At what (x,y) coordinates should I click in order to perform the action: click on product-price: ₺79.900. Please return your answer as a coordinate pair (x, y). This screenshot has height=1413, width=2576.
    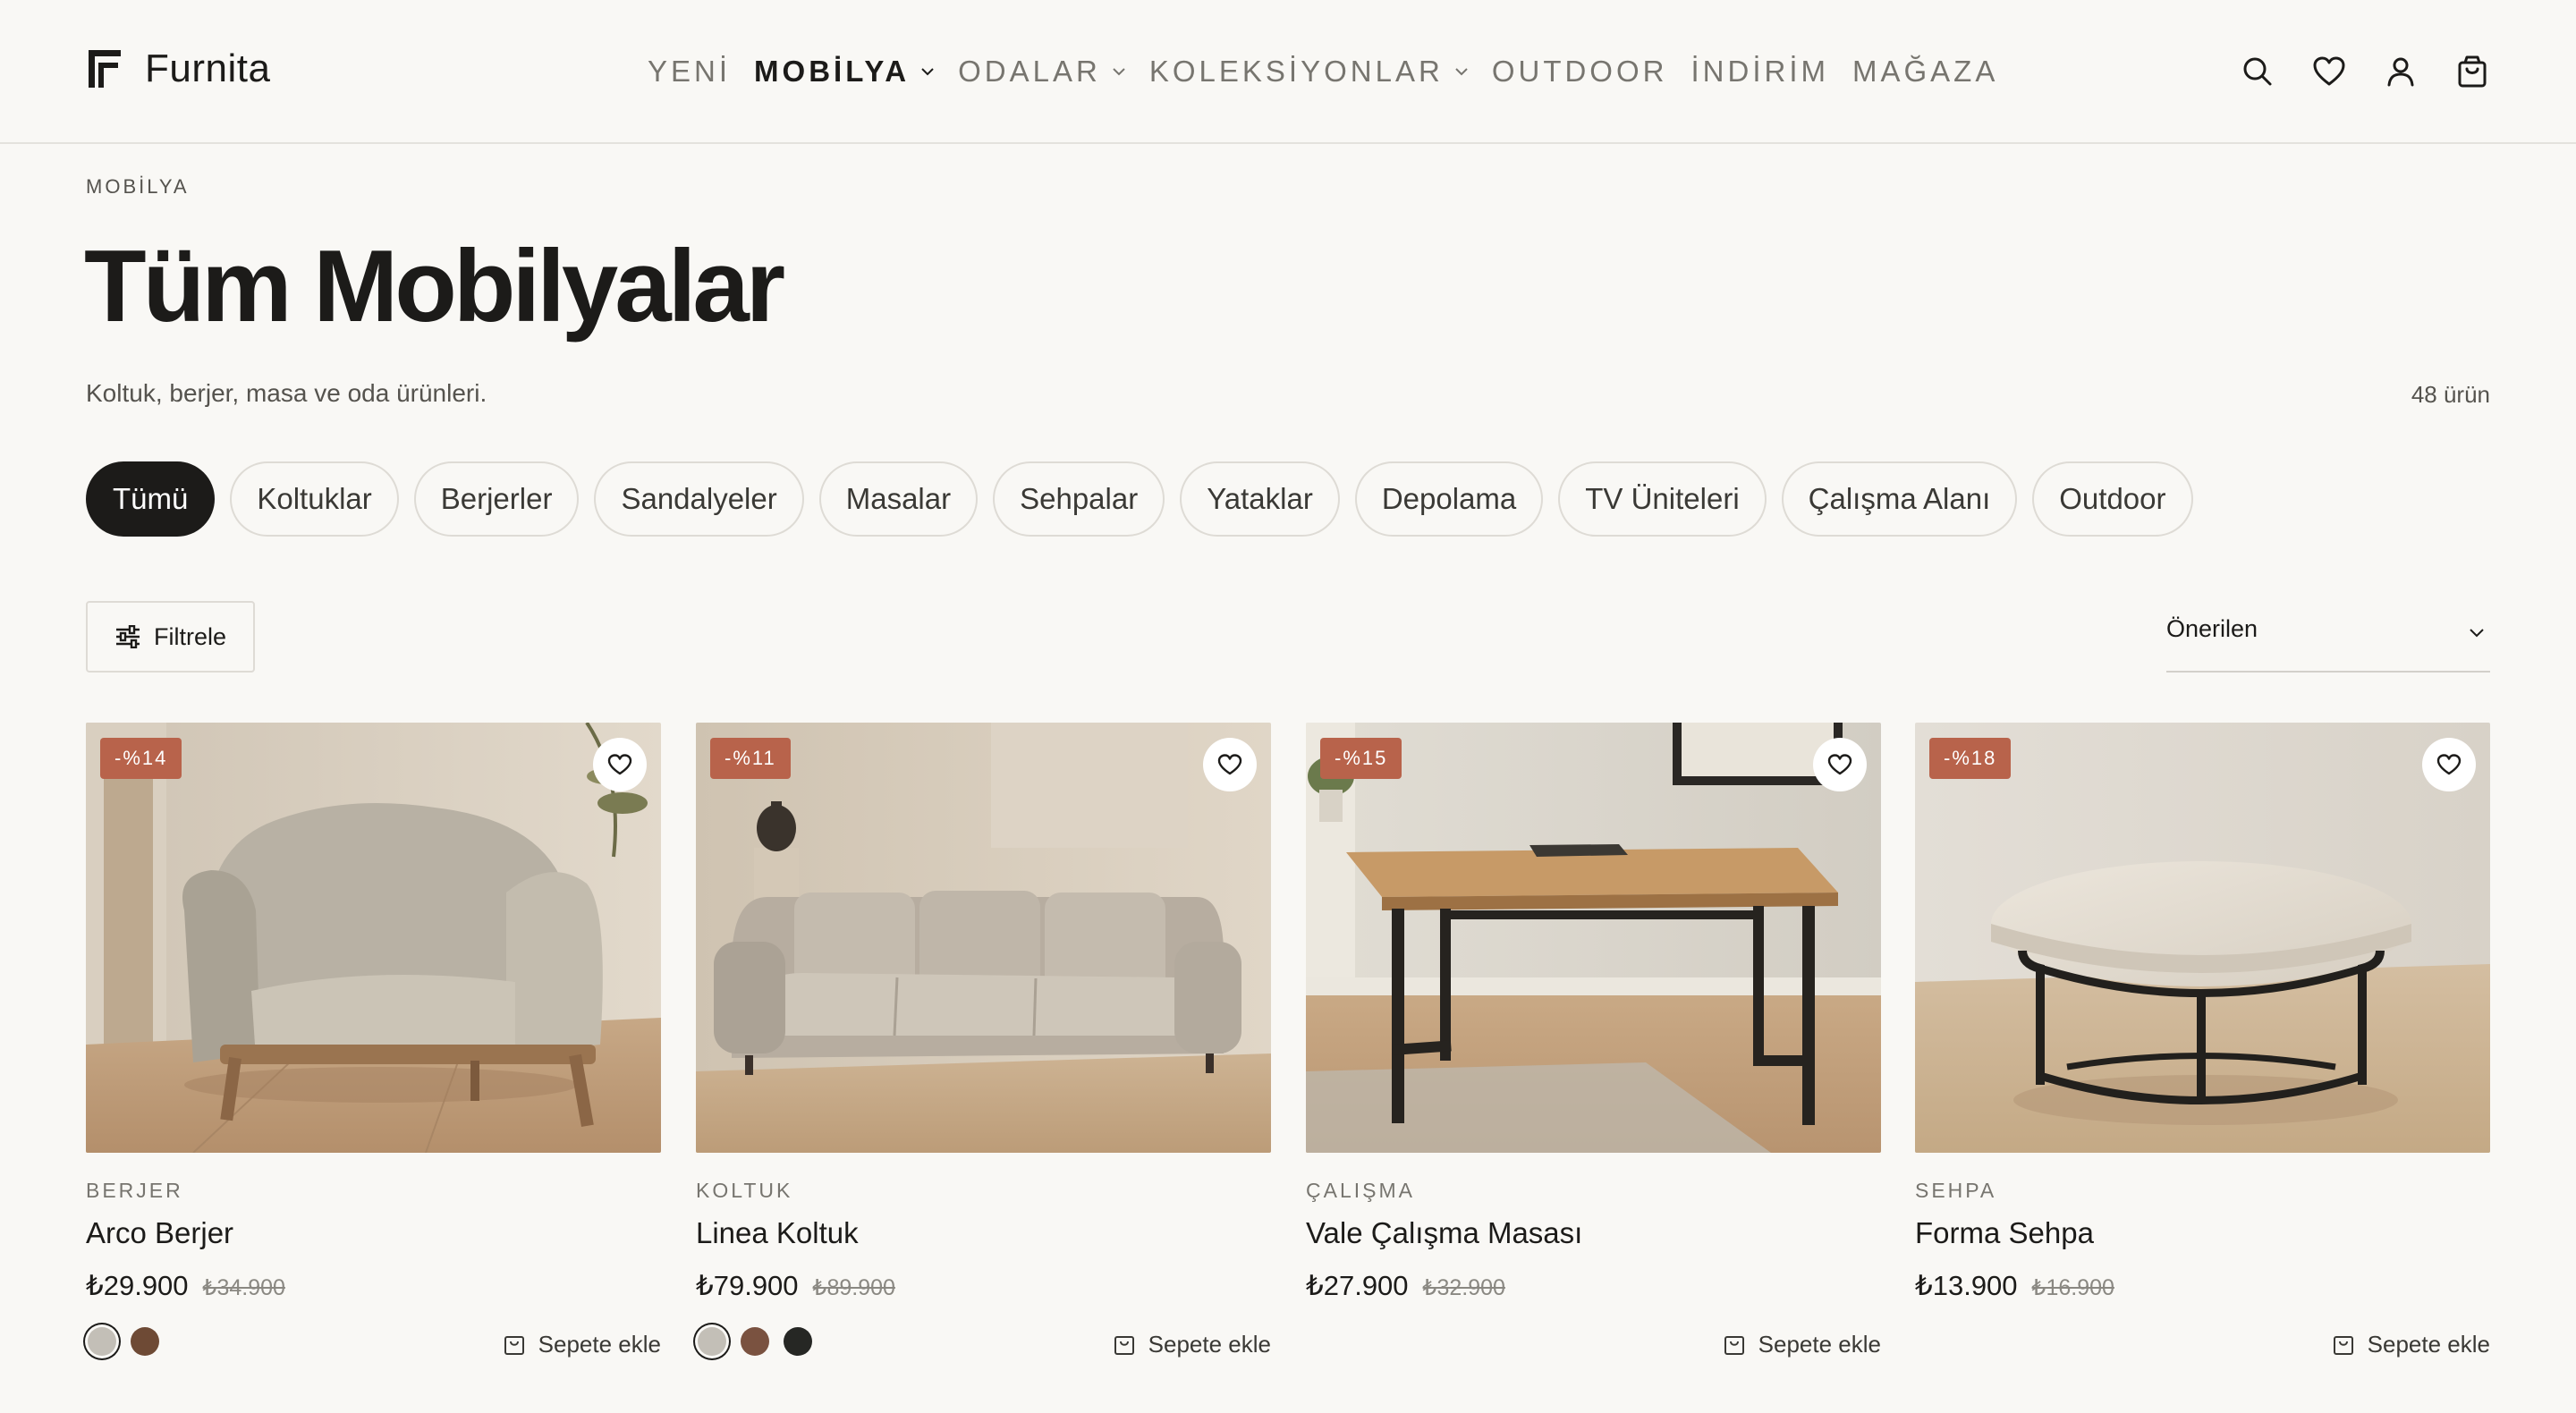
    Looking at the image, I should click on (747, 1285).